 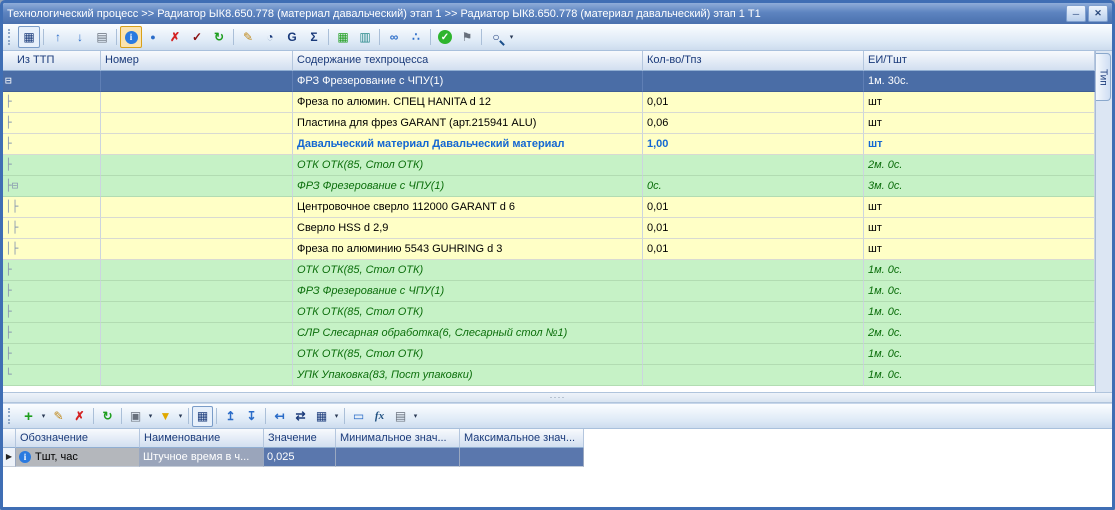 What do you see at coordinates (343, 37) in the screenshot?
I see `excel-icon: ▦` at bounding box center [343, 37].